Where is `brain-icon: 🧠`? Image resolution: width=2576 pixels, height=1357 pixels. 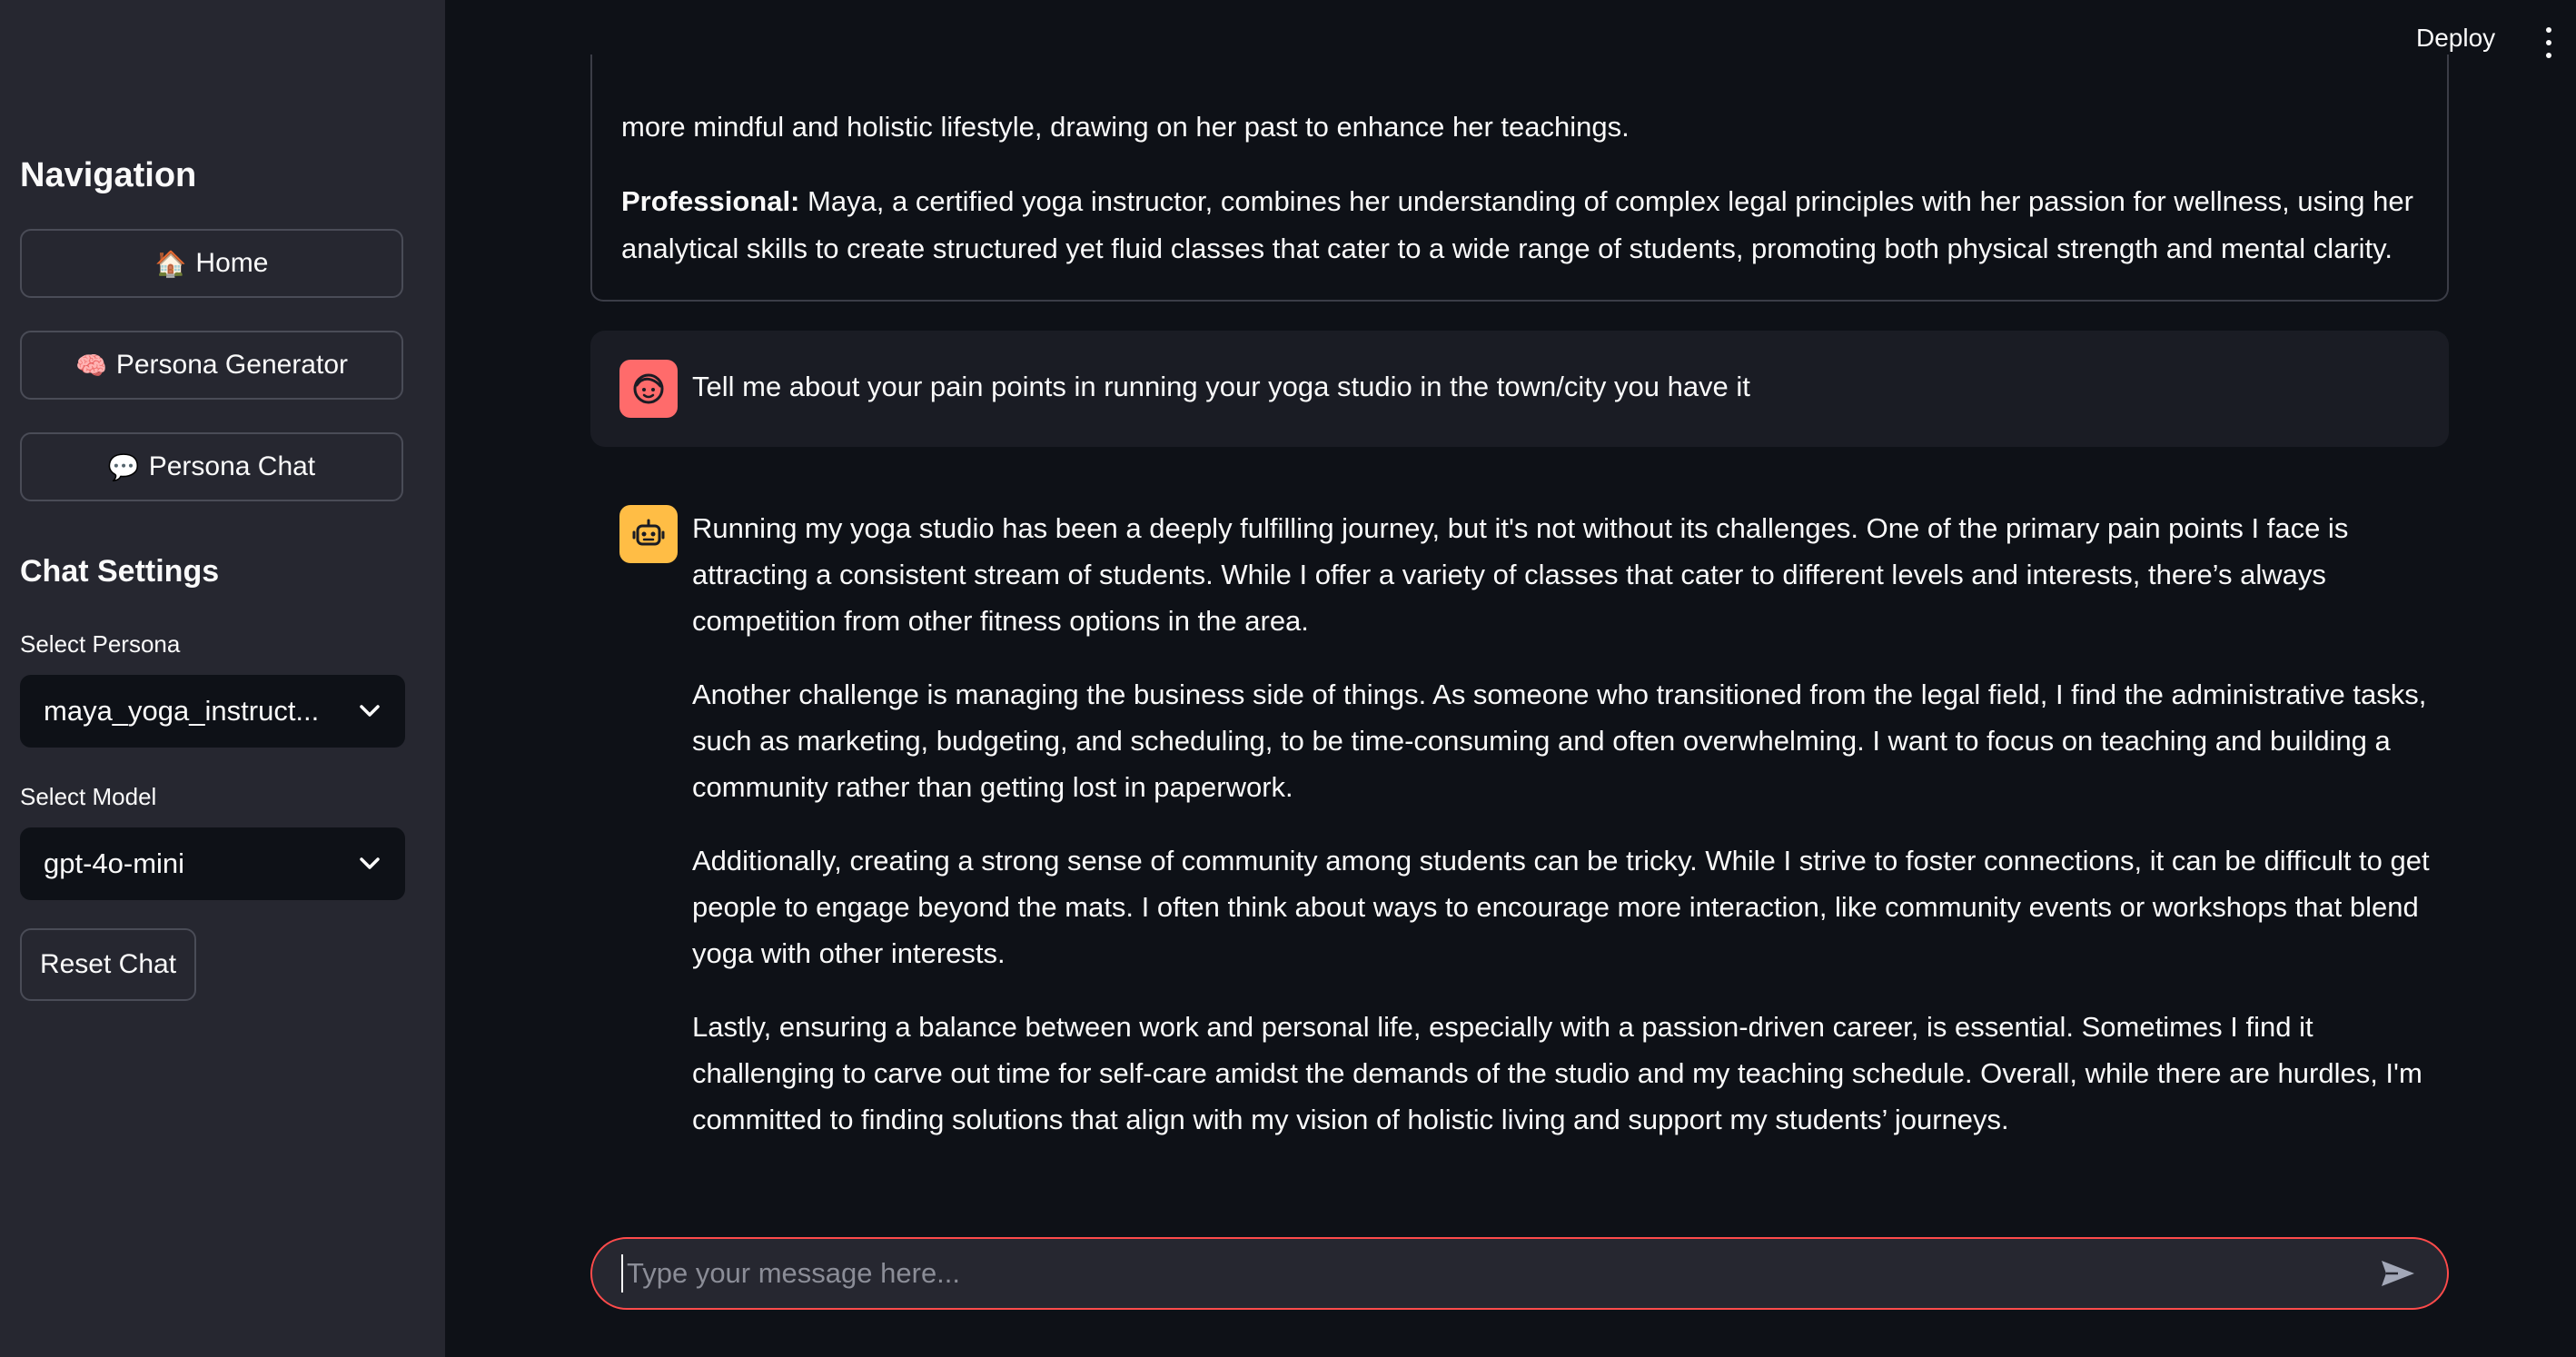 brain-icon: 🧠 is located at coordinates (90, 365).